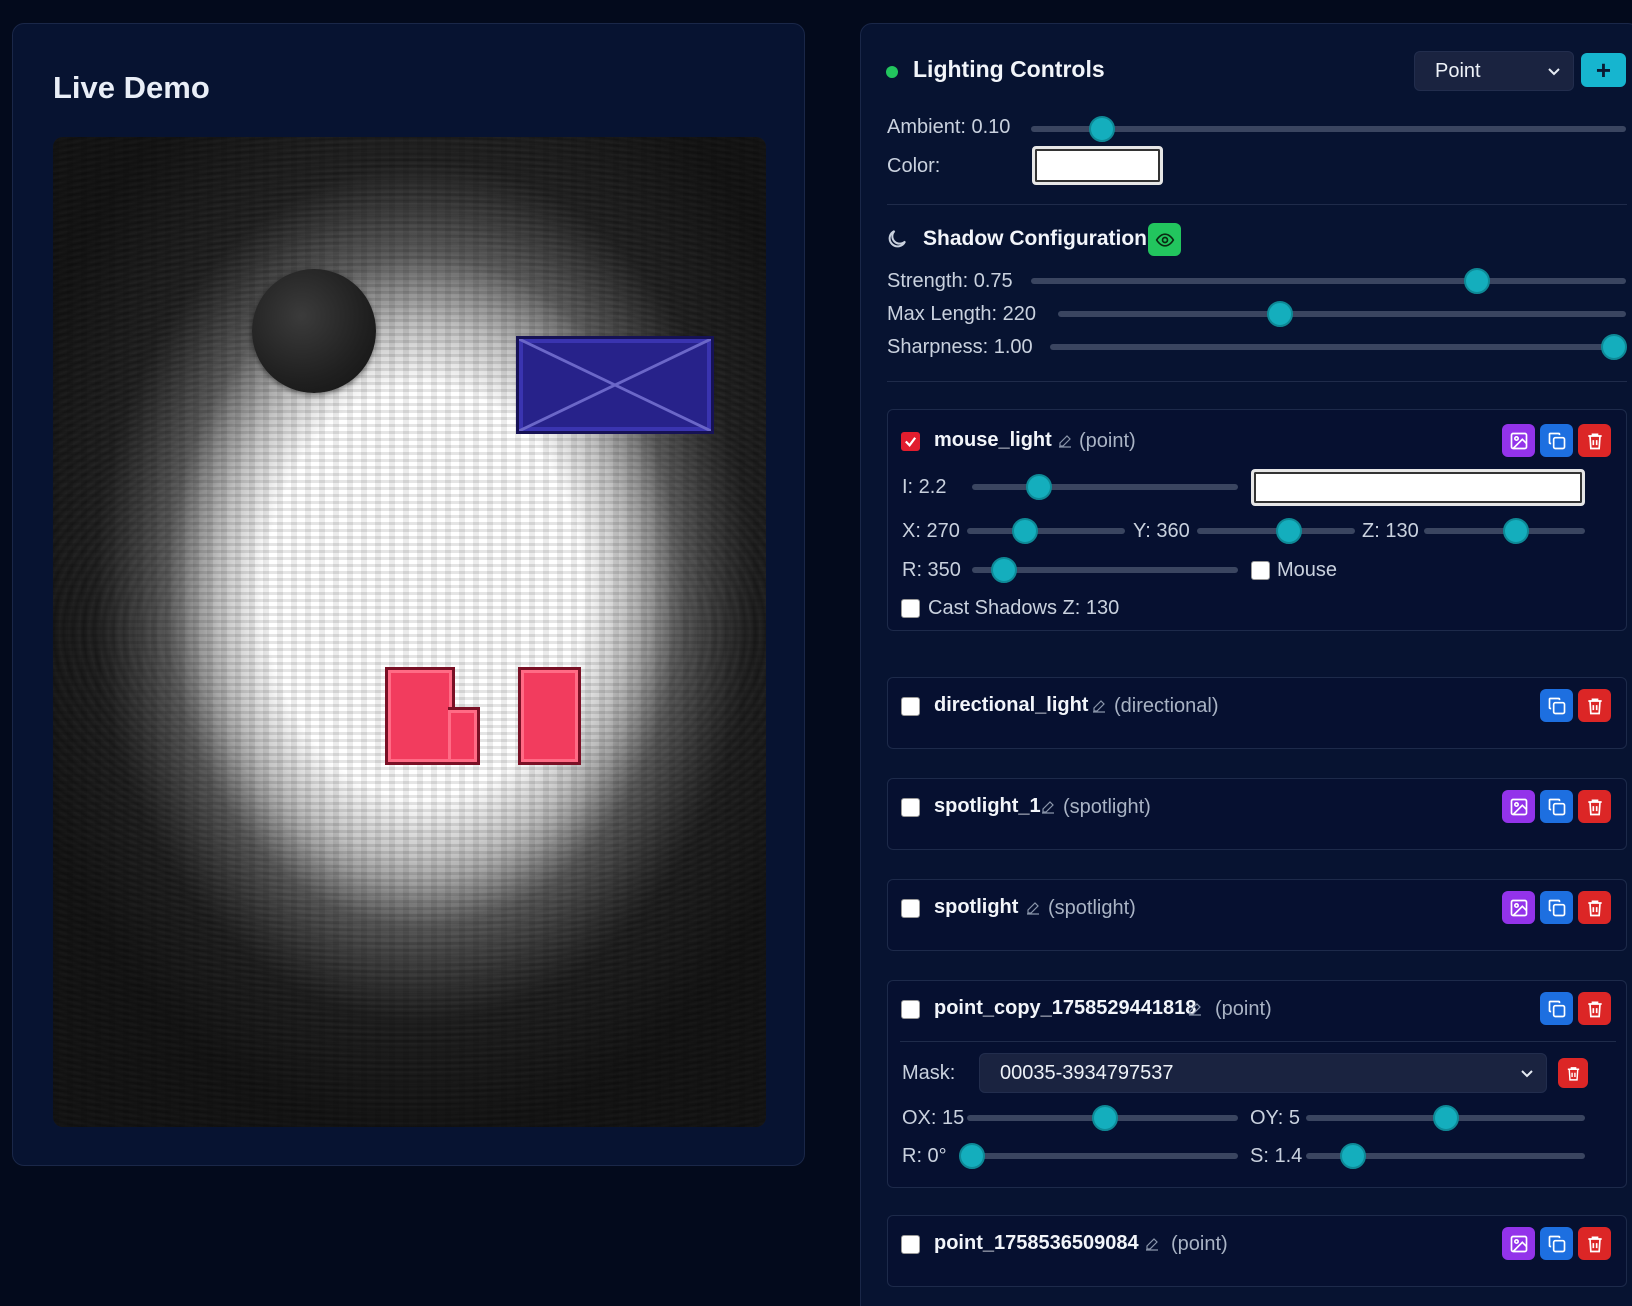  I want to click on shadow-visibility-toggle, so click(1164, 239).